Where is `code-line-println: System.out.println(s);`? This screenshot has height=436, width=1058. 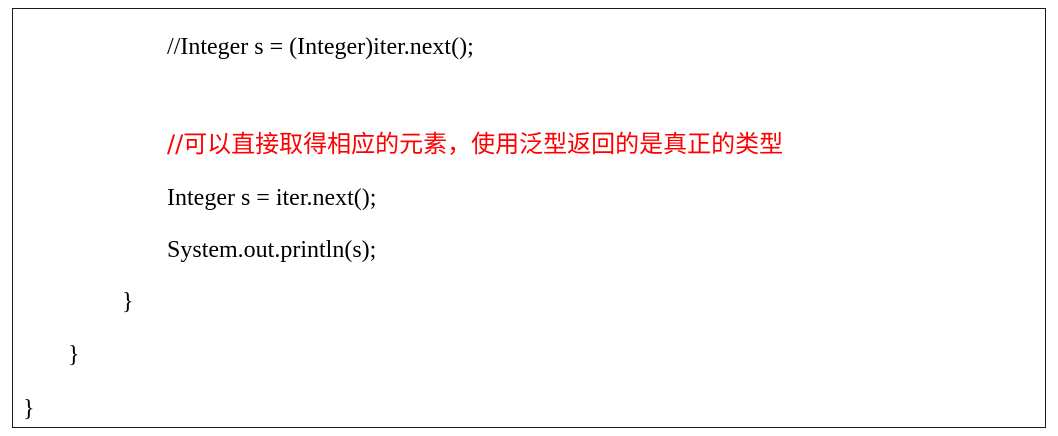 code-line-println: System.out.println(s); is located at coordinates (272, 250).